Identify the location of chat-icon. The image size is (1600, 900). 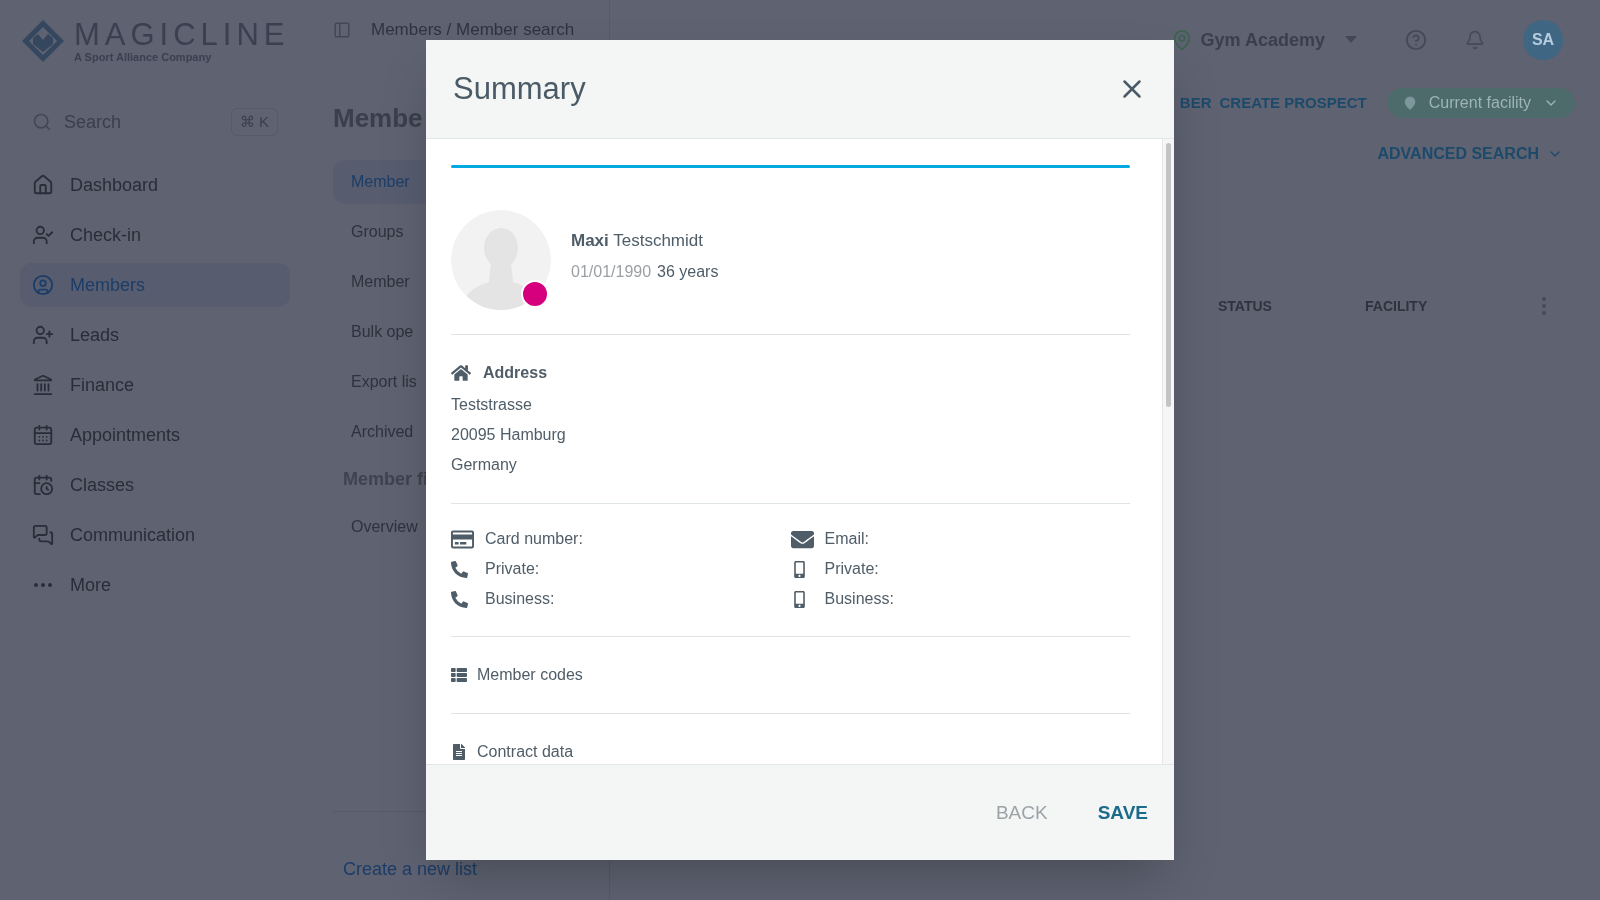
(43, 535).